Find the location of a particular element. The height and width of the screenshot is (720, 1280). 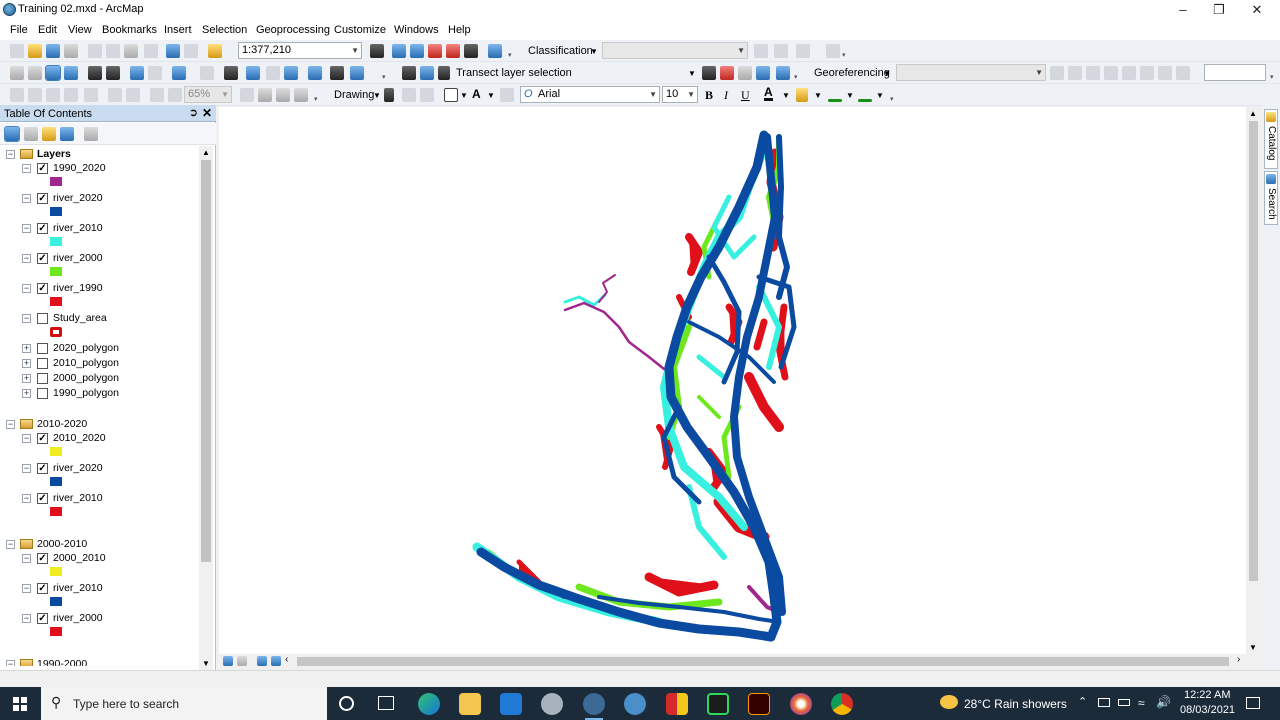

windows-start-icon is located at coordinates (20, 704).